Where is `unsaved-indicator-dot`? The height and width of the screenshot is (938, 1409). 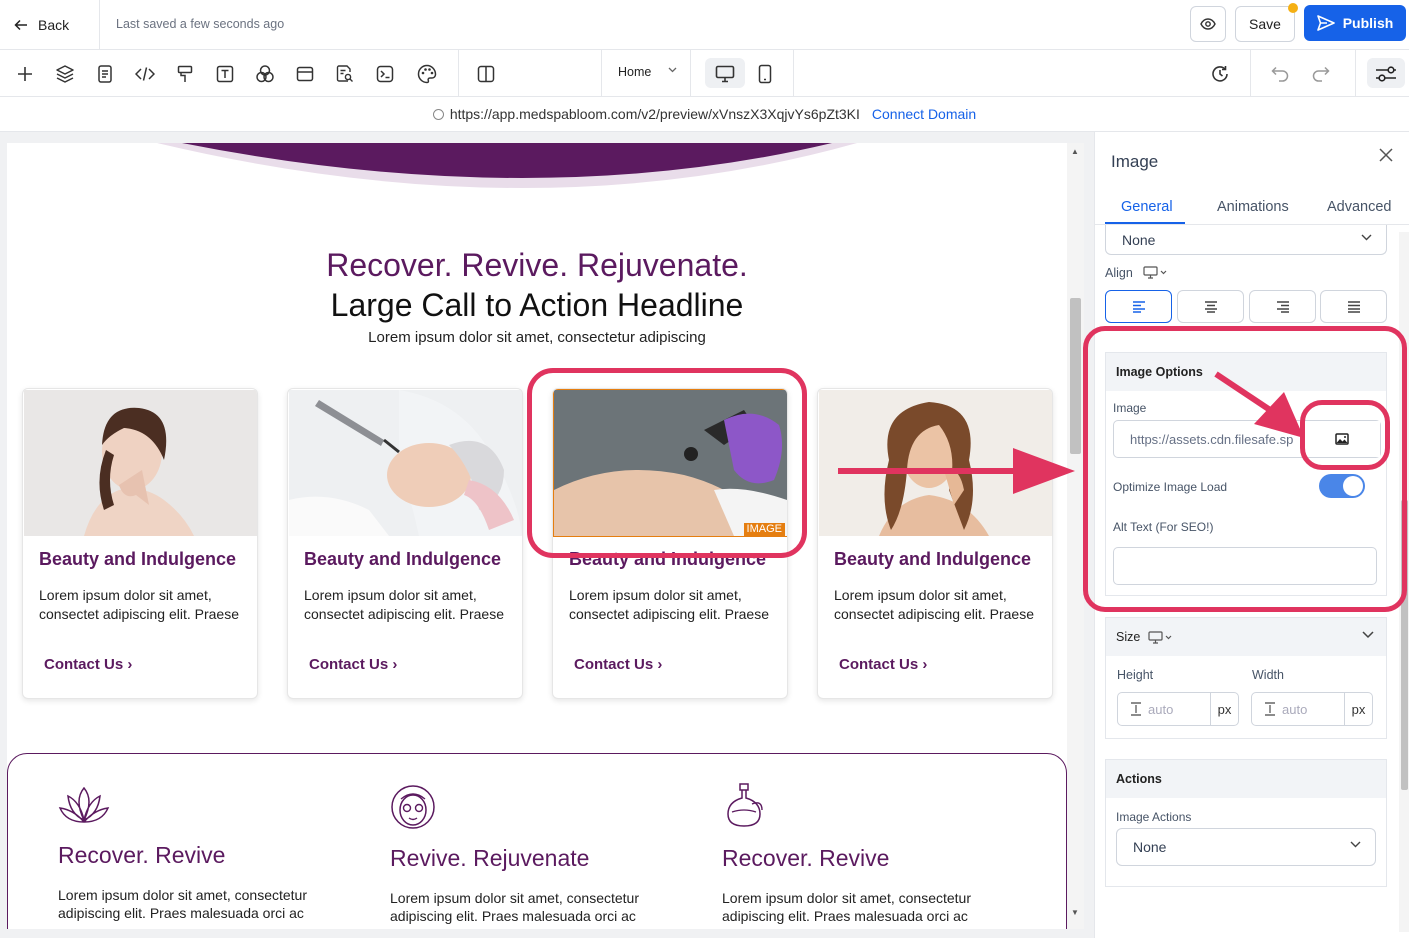 unsaved-indicator-dot is located at coordinates (1293, 8).